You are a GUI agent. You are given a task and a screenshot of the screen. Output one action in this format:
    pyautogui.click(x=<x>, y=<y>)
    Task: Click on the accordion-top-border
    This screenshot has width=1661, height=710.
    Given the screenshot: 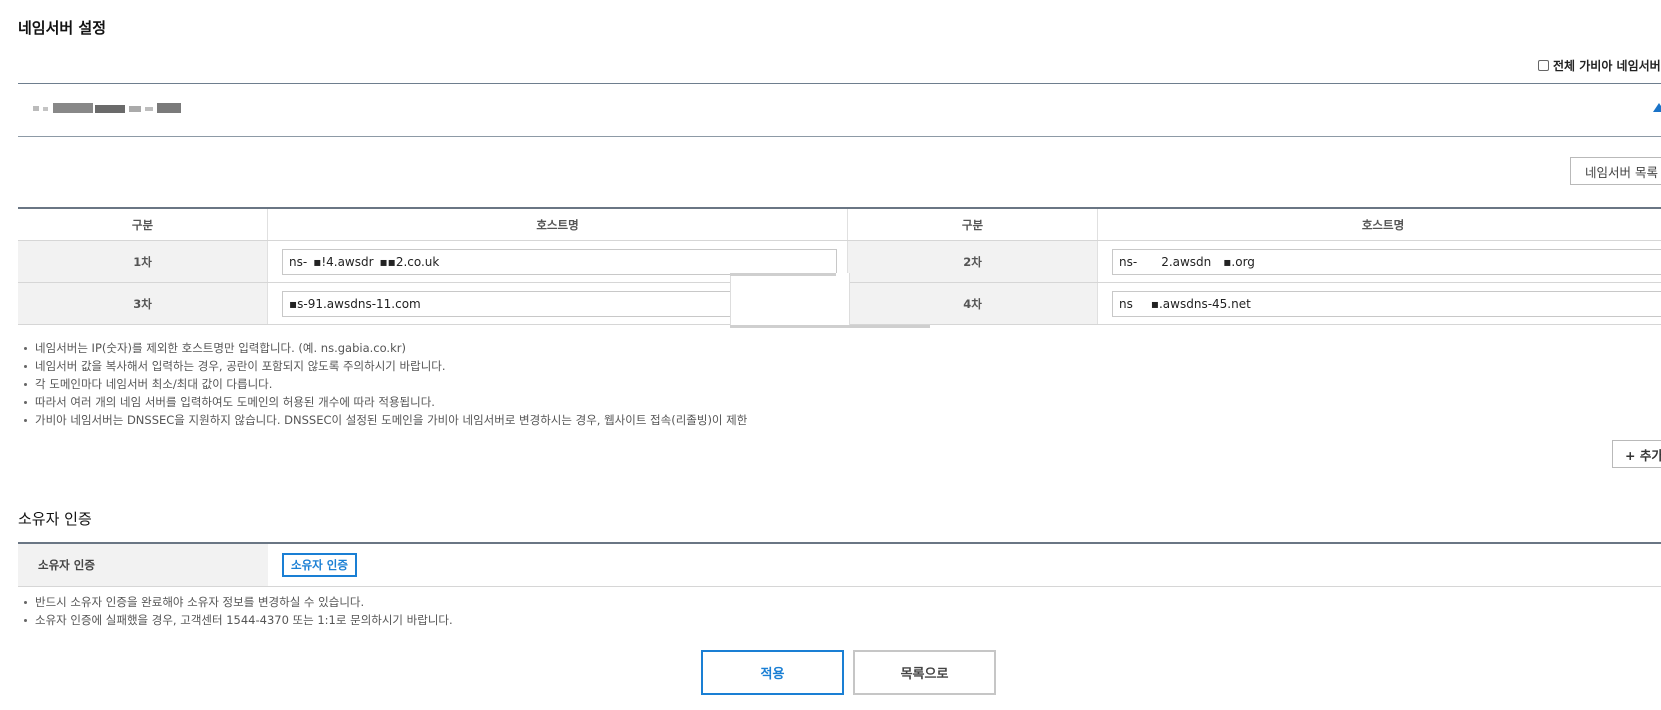 What is the action you would take?
    pyautogui.click(x=839, y=83)
    